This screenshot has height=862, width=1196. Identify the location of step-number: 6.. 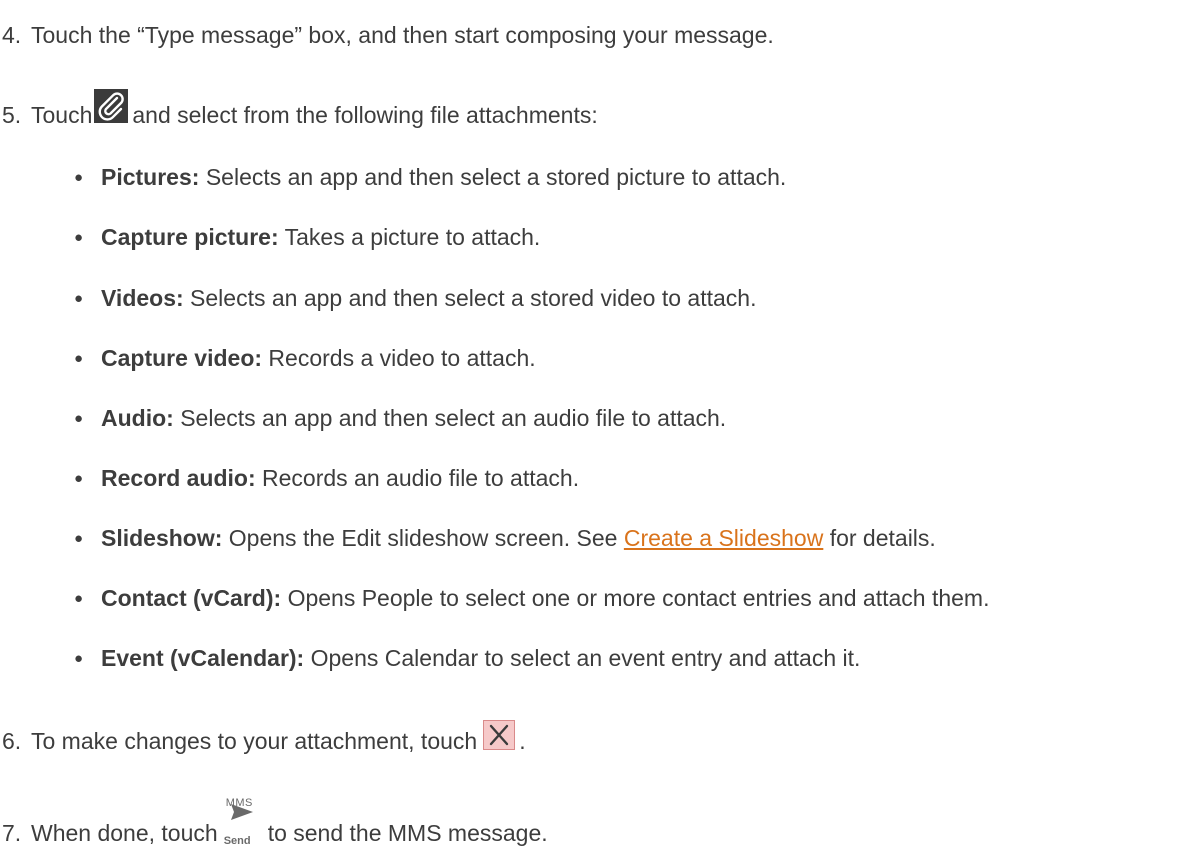
(12, 741).